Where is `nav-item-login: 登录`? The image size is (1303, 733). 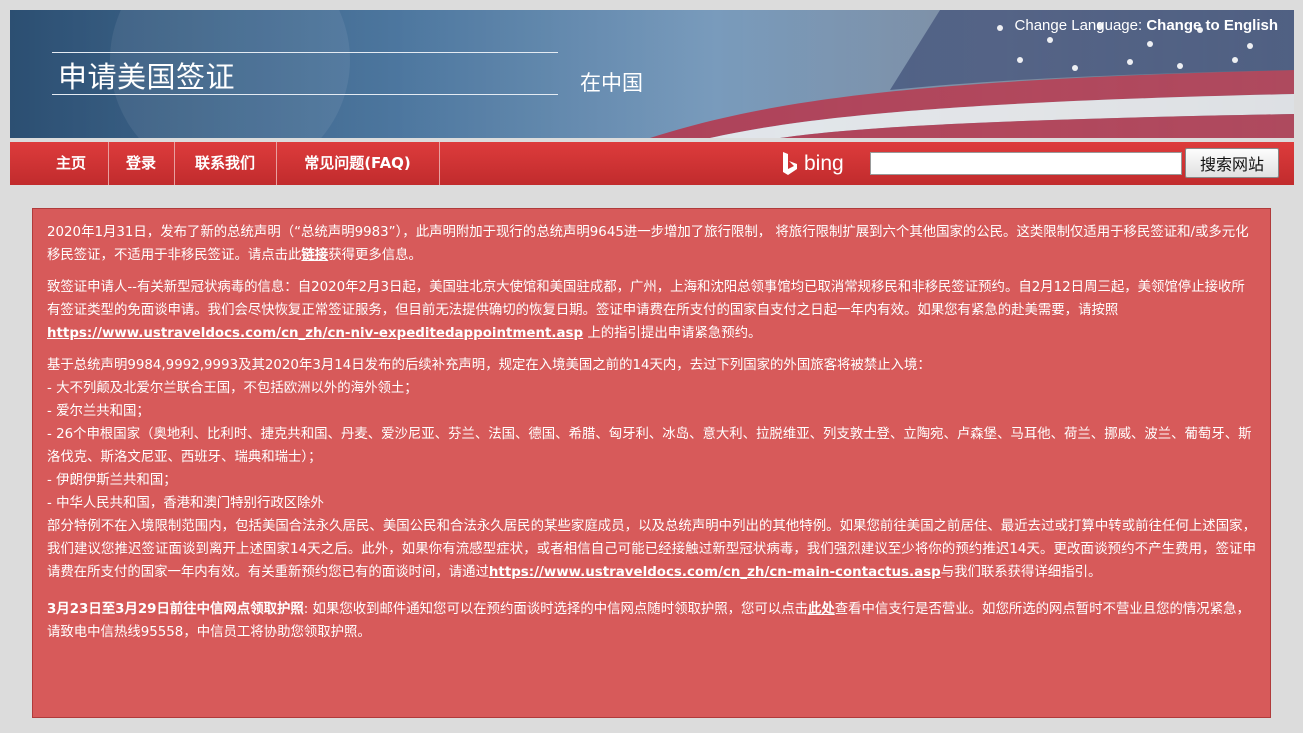
nav-item-login: 登录 is located at coordinates (141, 163).